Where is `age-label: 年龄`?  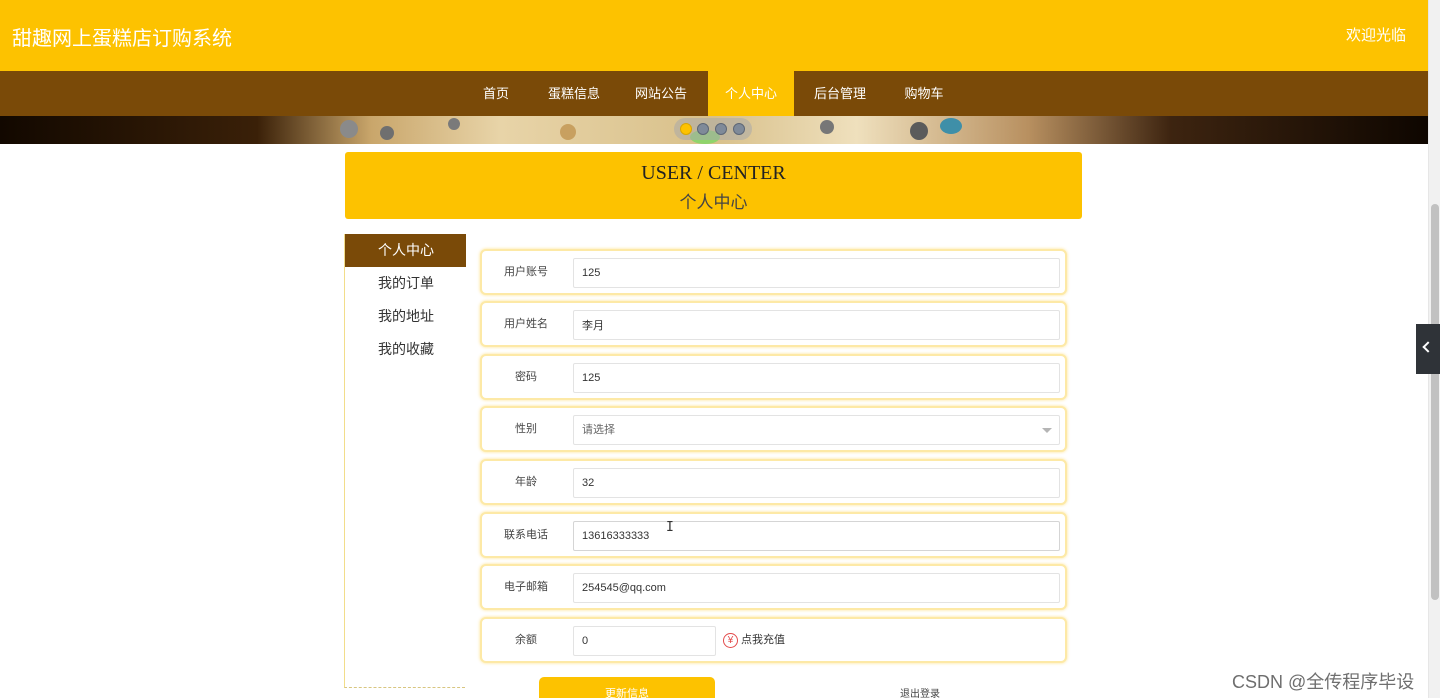
age-label: 年龄 is located at coordinates (526, 482).